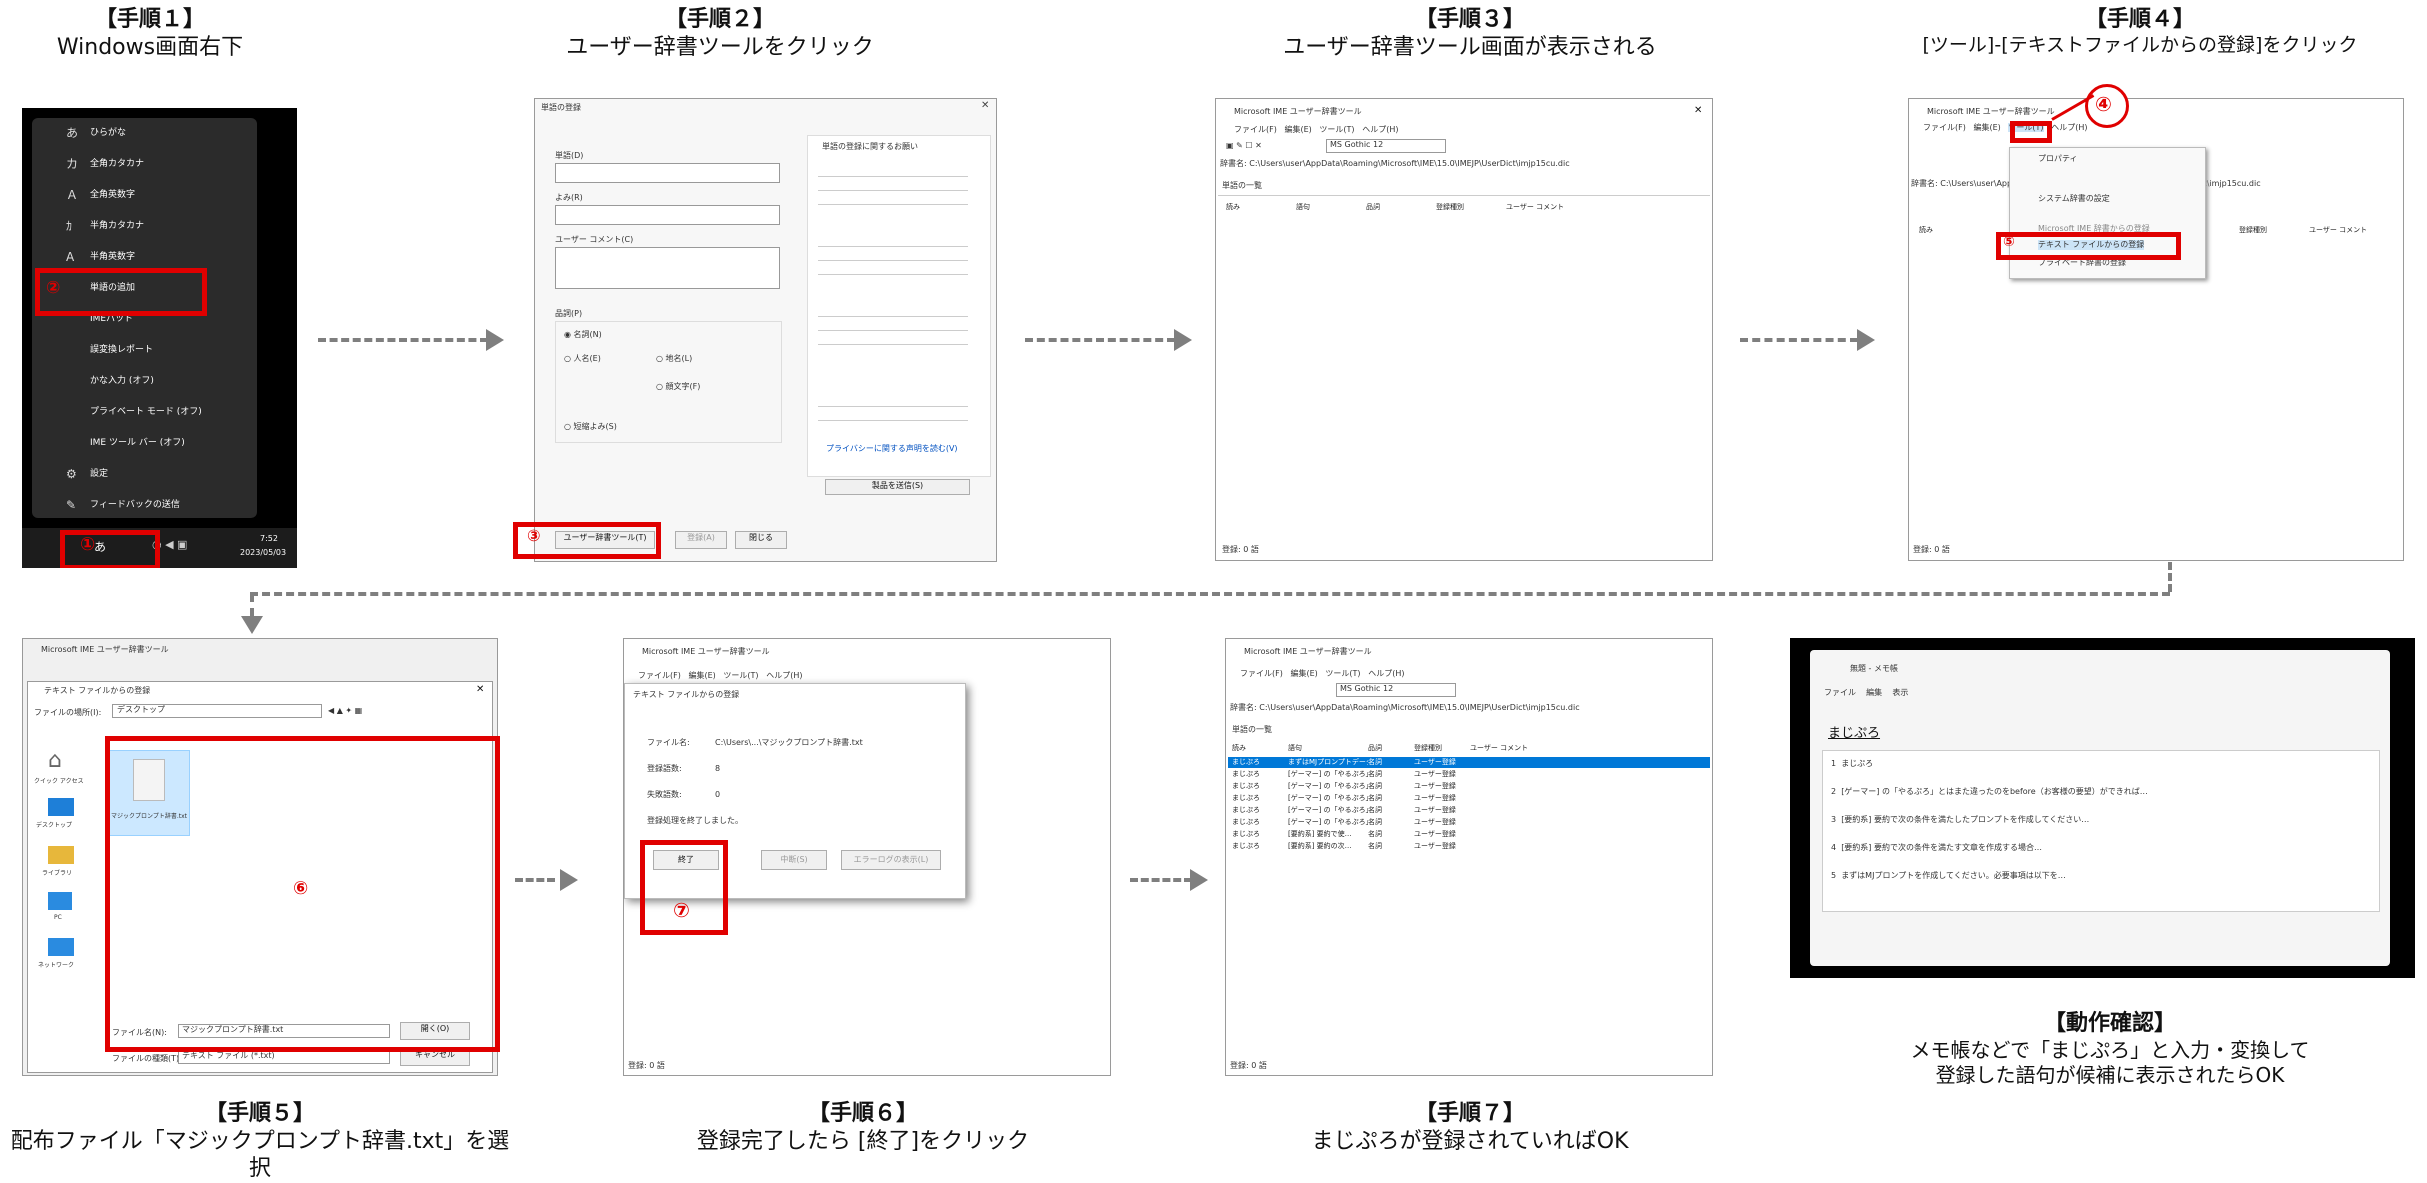 The image size is (2427, 1183). Describe the element at coordinates (2103, 104) in the screenshot. I see `marker-4: ④` at that location.